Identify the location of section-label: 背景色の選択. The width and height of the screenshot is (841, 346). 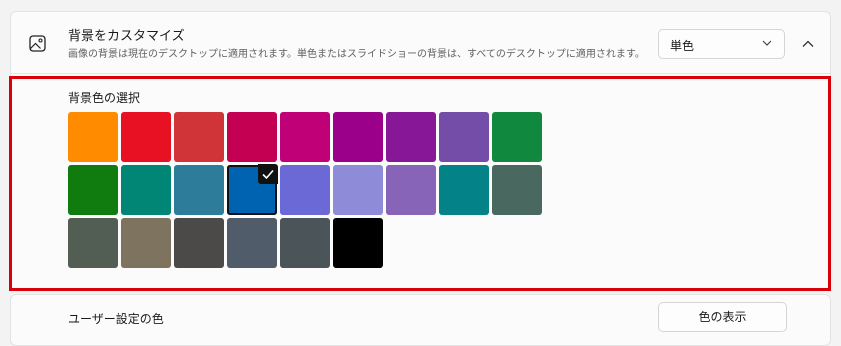
(104, 98).